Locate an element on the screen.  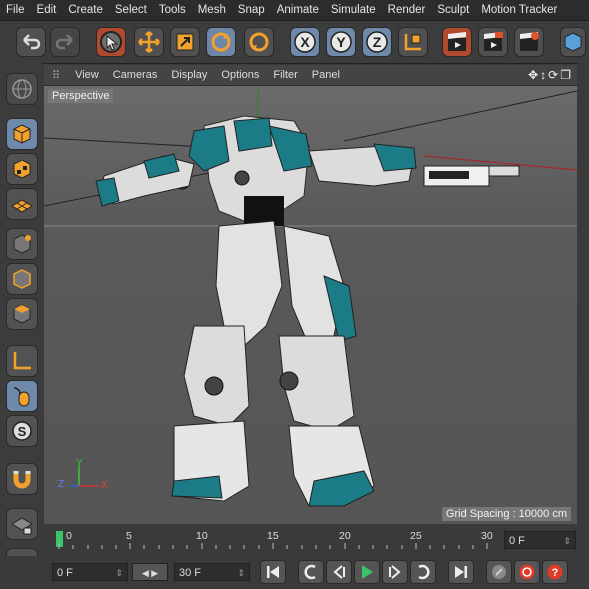
y-axis-icon: Y is located at coordinates (341, 42).